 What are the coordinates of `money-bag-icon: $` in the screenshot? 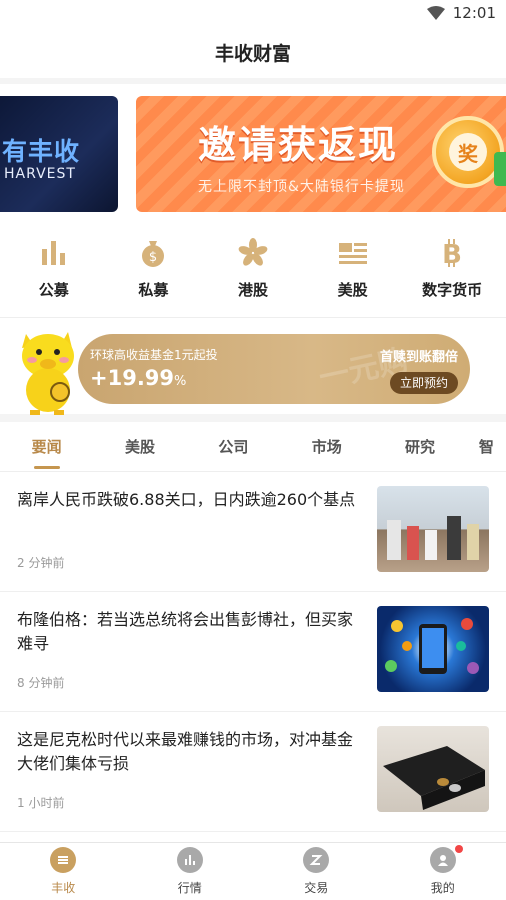 It's located at (153, 254).